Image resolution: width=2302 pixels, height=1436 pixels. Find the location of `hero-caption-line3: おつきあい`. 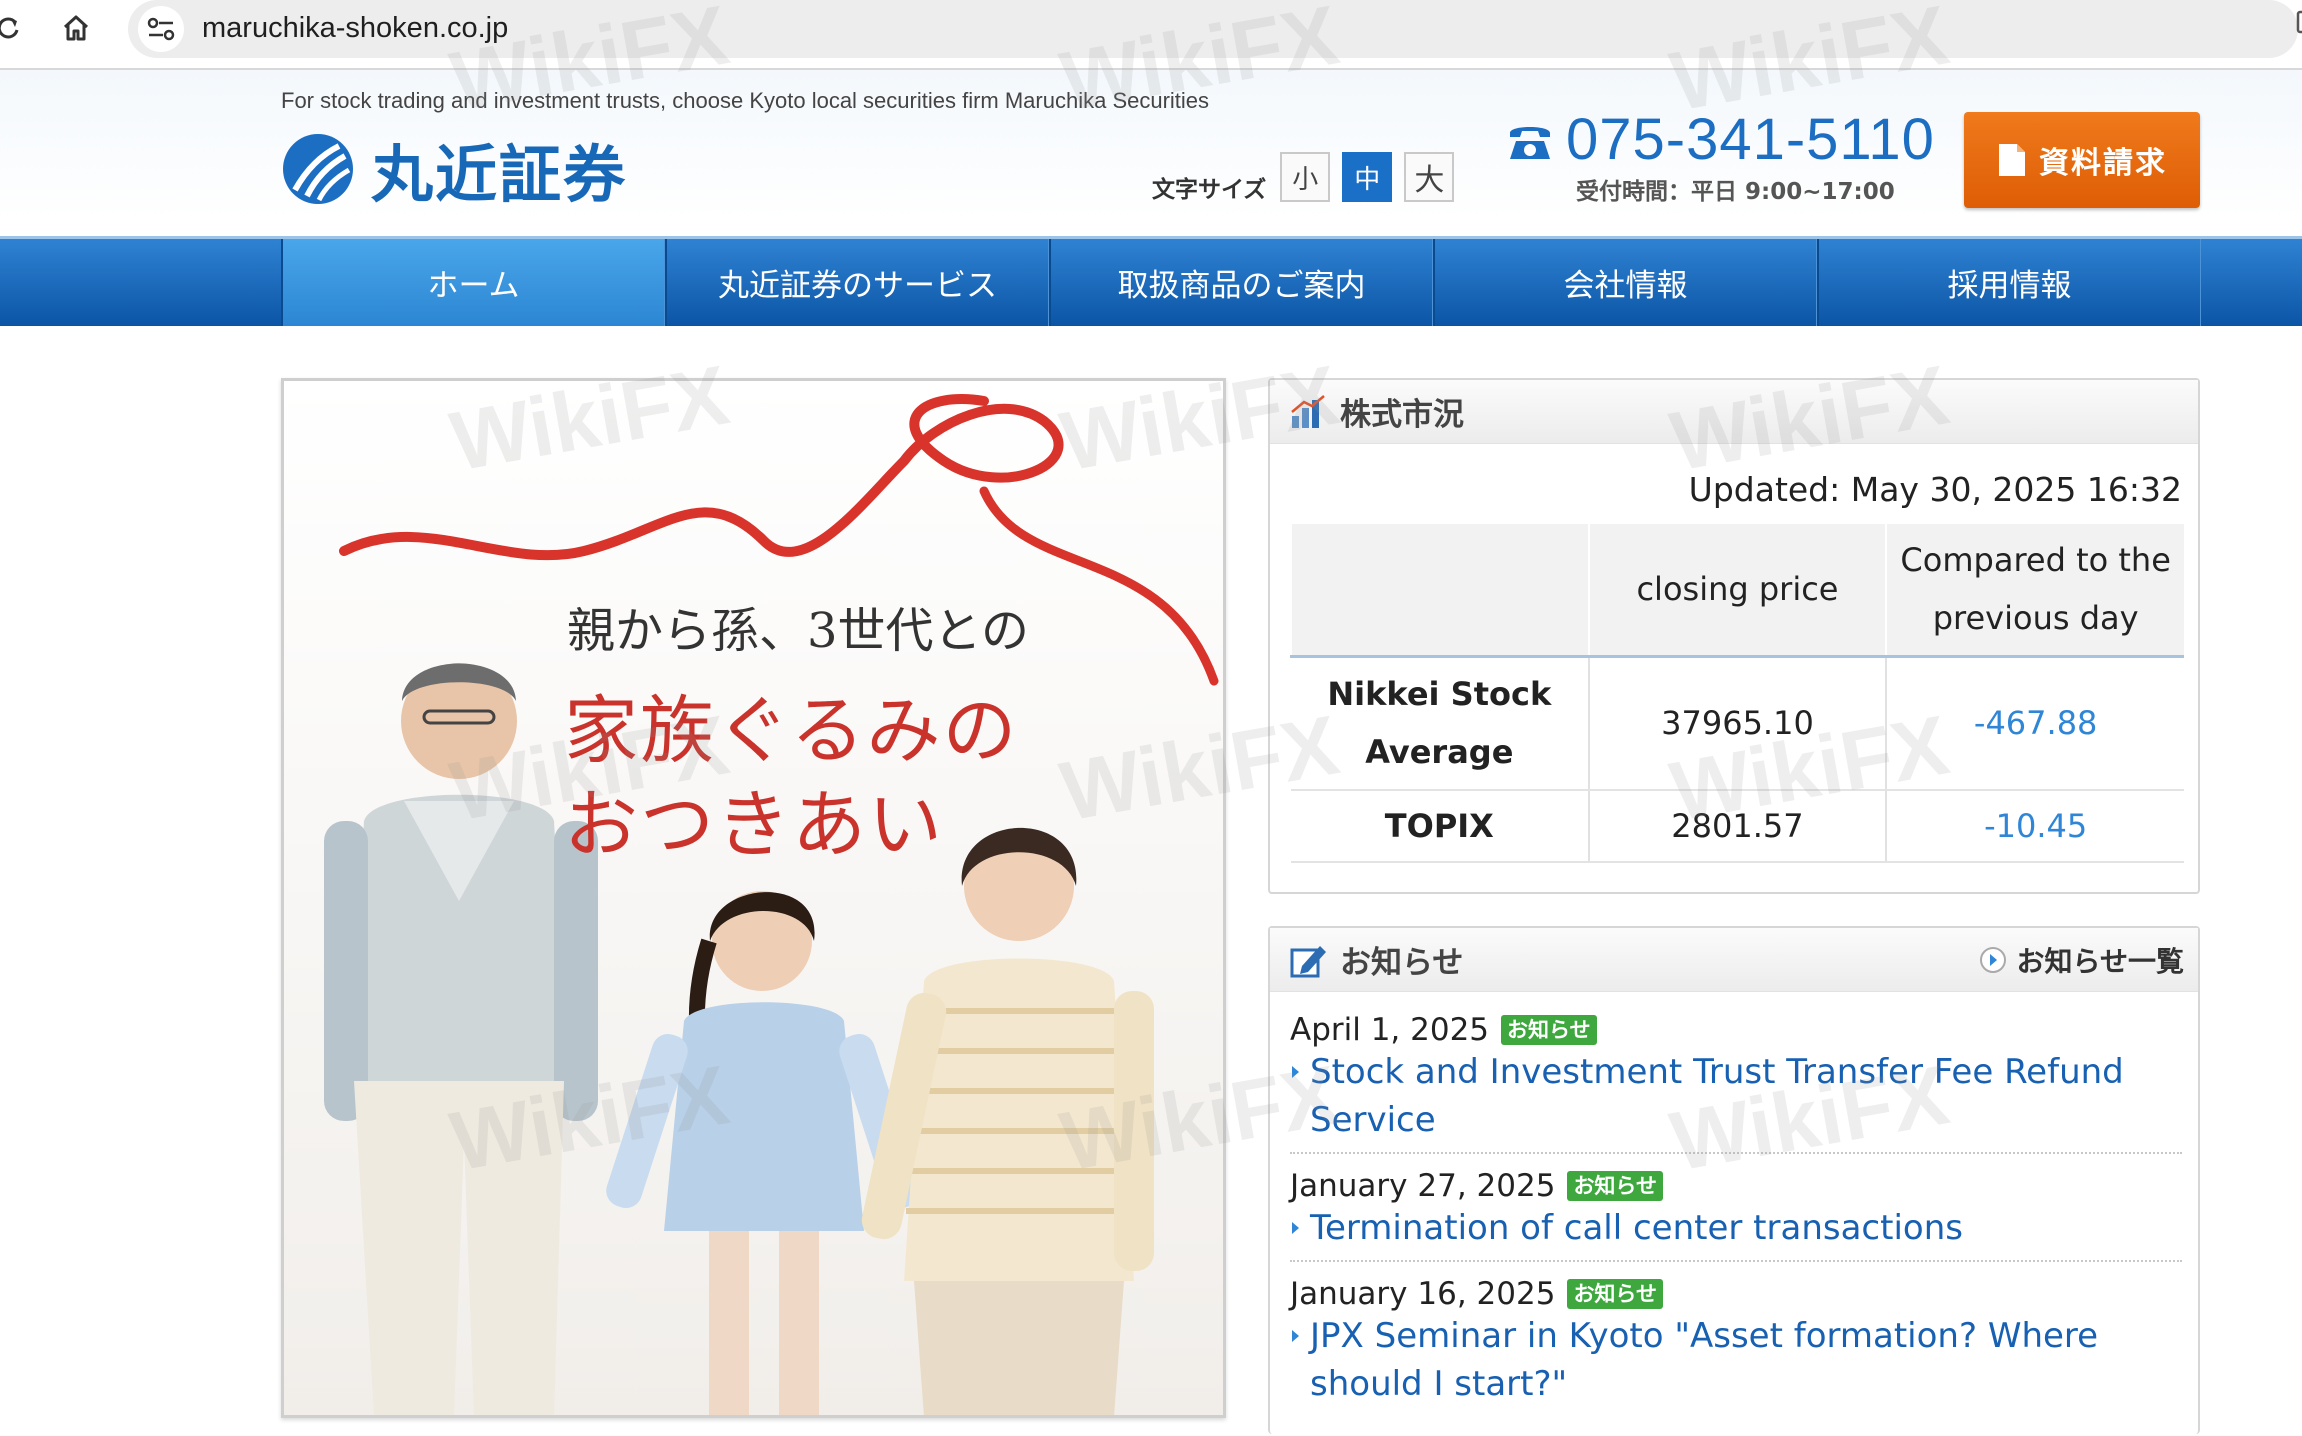

hero-caption-line3: おつきあい is located at coordinates (754, 825).